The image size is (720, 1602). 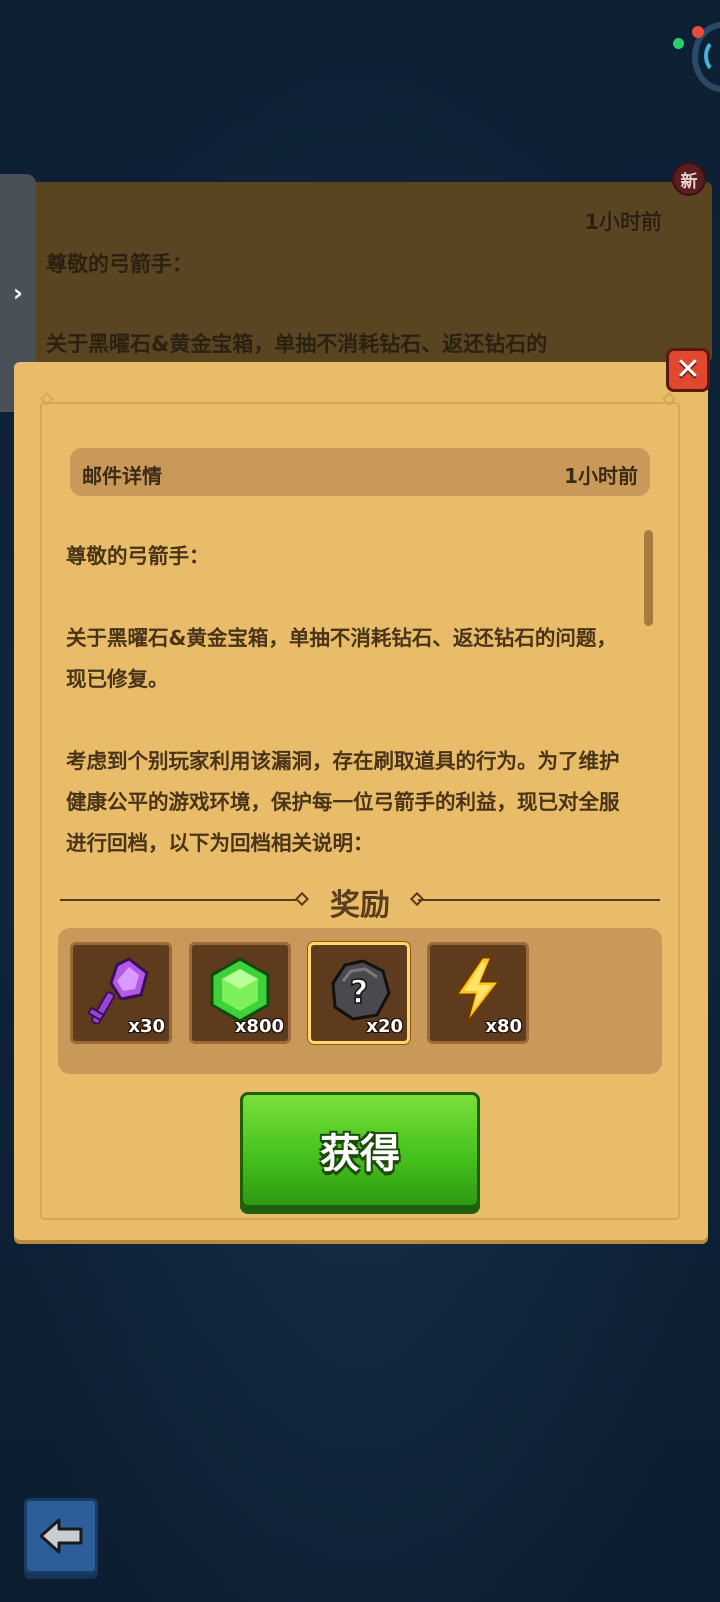 I want to click on new-mail-badge: 新, so click(x=689, y=179).